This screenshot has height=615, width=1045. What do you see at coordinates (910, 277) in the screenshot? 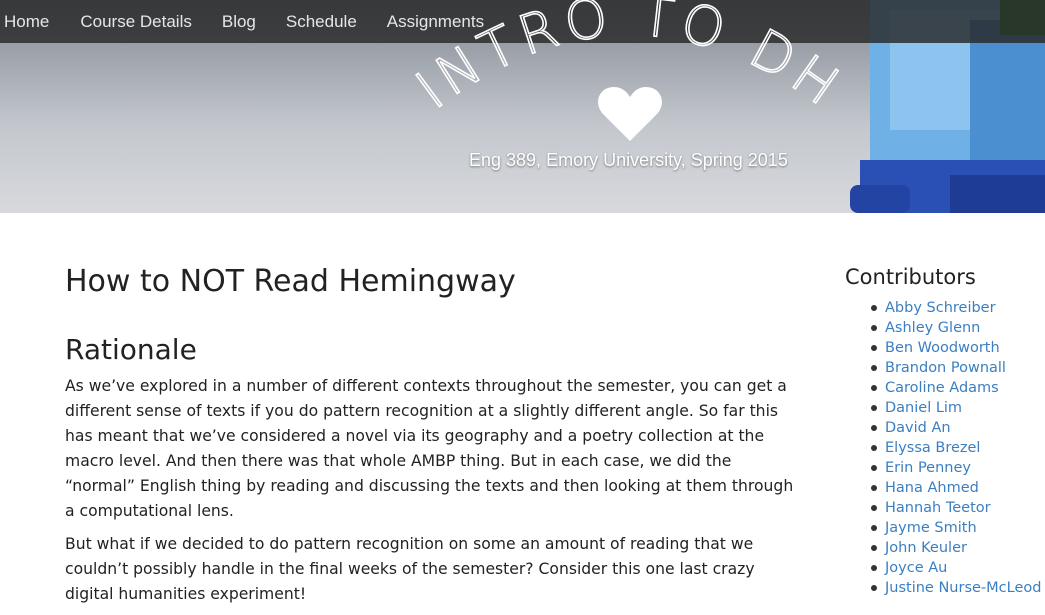
I see `sidebar-title: Contributors` at bounding box center [910, 277].